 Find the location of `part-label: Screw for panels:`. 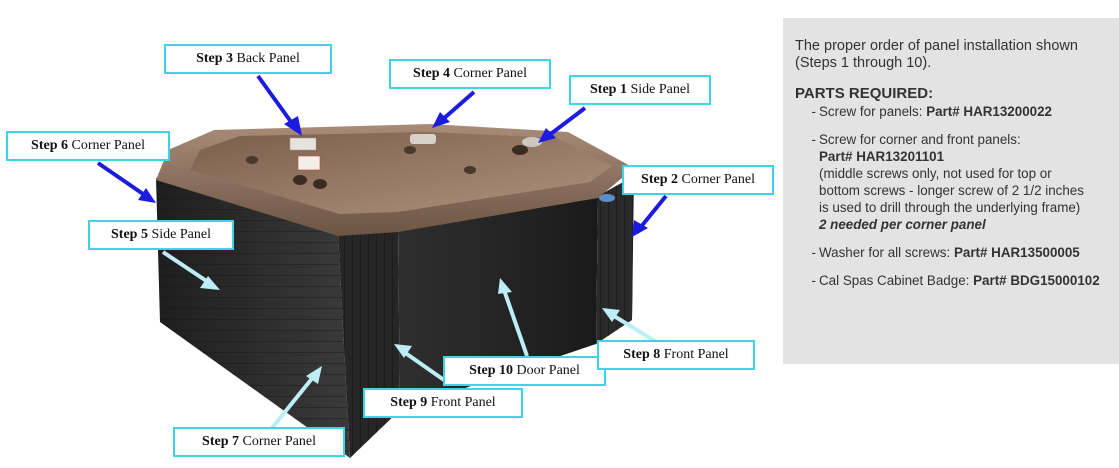

part-label: Screw for panels: is located at coordinates (871, 111).